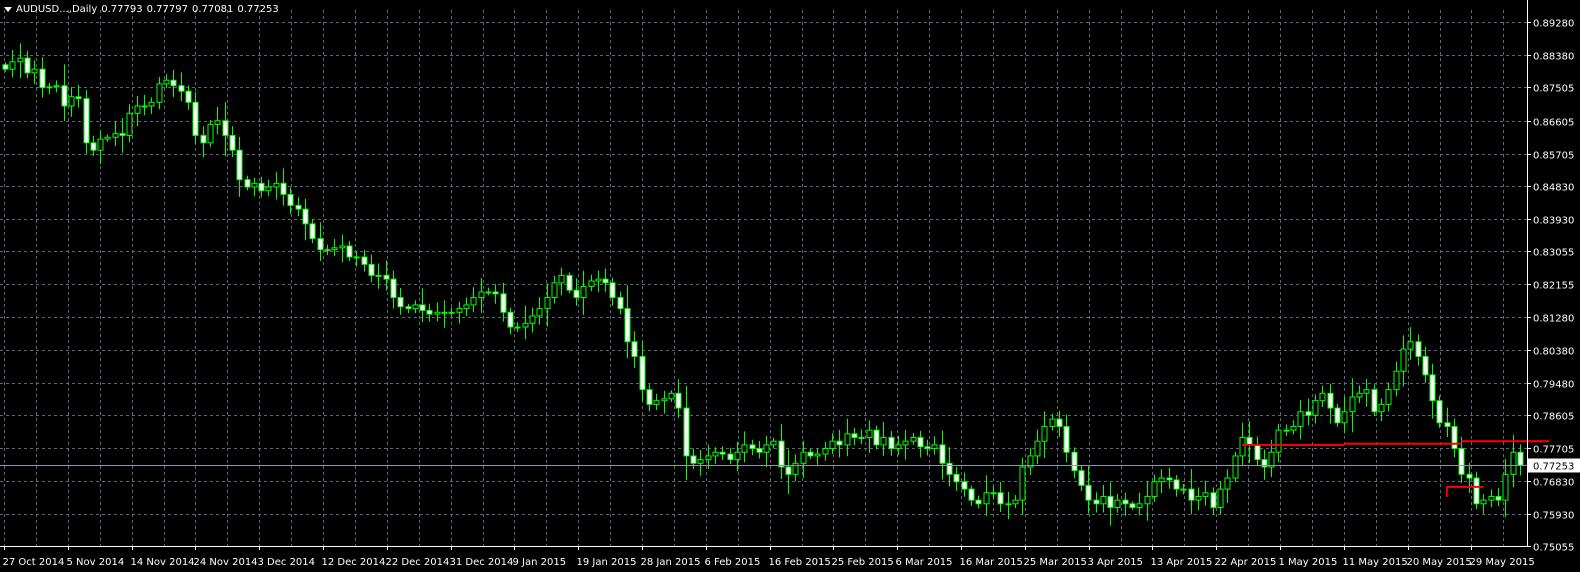 The height and width of the screenshot is (572, 1580). What do you see at coordinates (1553, 548) in the screenshot?
I see `y-tick-label: 0.75055` at bounding box center [1553, 548].